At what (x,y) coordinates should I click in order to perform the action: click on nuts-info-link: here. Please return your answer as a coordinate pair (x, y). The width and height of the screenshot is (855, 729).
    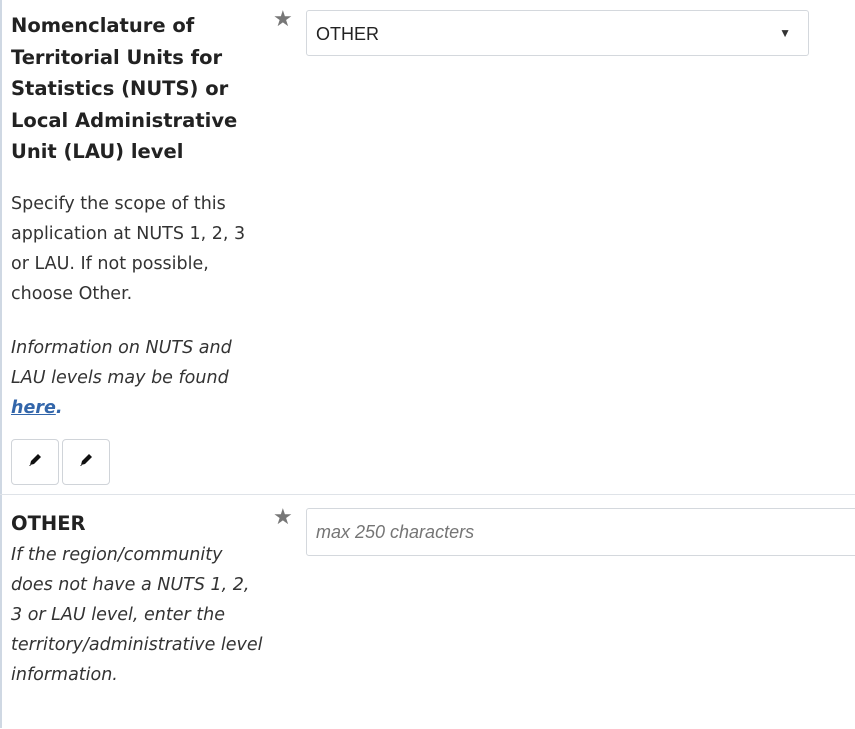
    Looking at the image, I should click on (33, 408).